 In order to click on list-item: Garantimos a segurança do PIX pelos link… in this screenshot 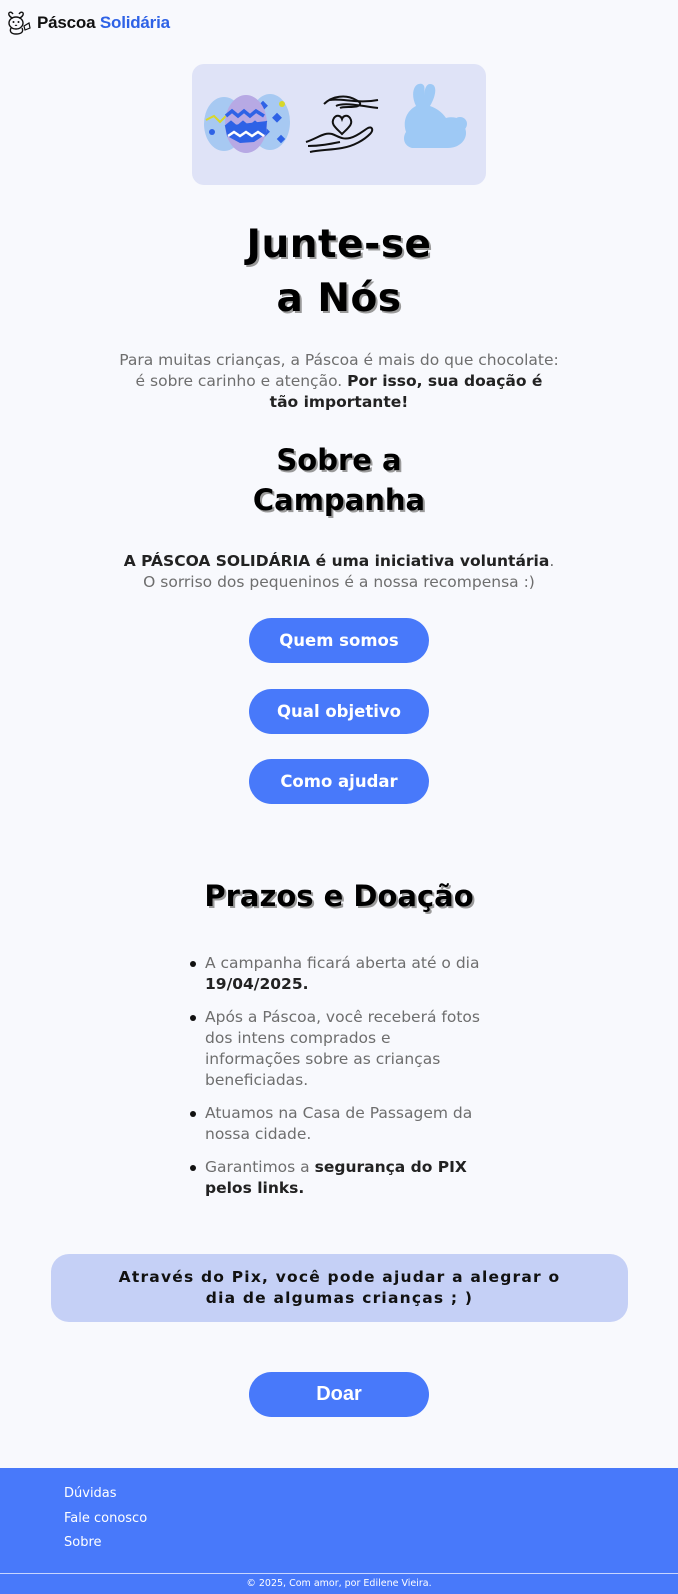, I will do `click(335, 1178)`.